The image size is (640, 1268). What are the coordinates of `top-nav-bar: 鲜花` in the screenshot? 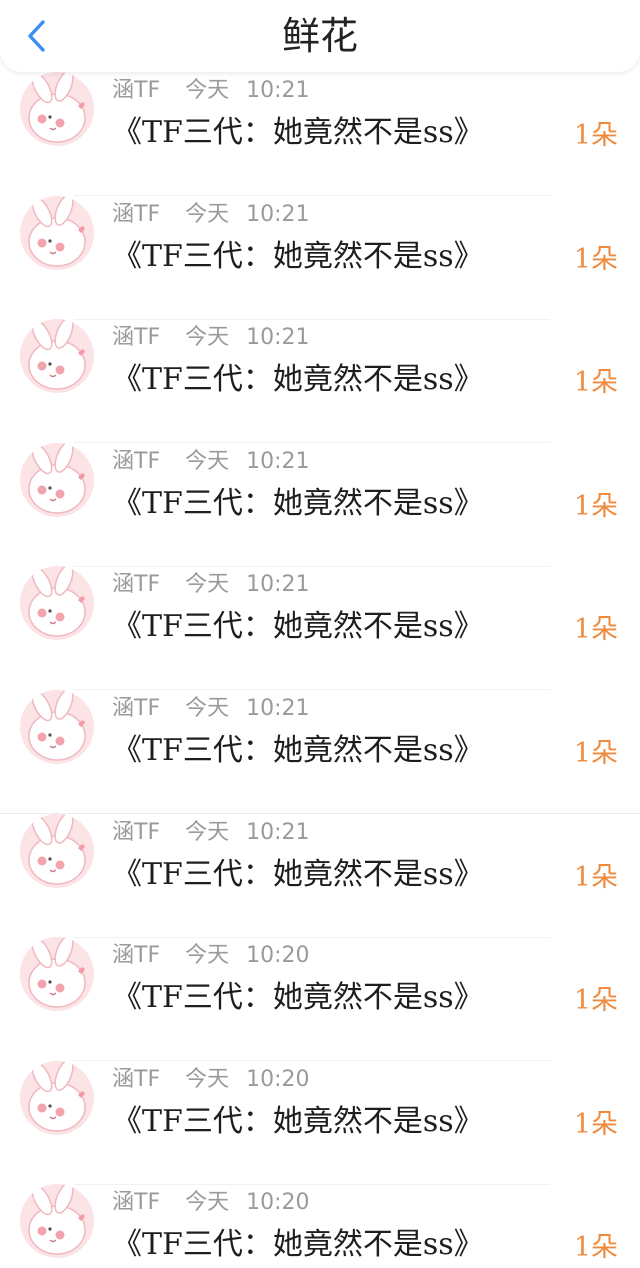 It's located at (320, 36).